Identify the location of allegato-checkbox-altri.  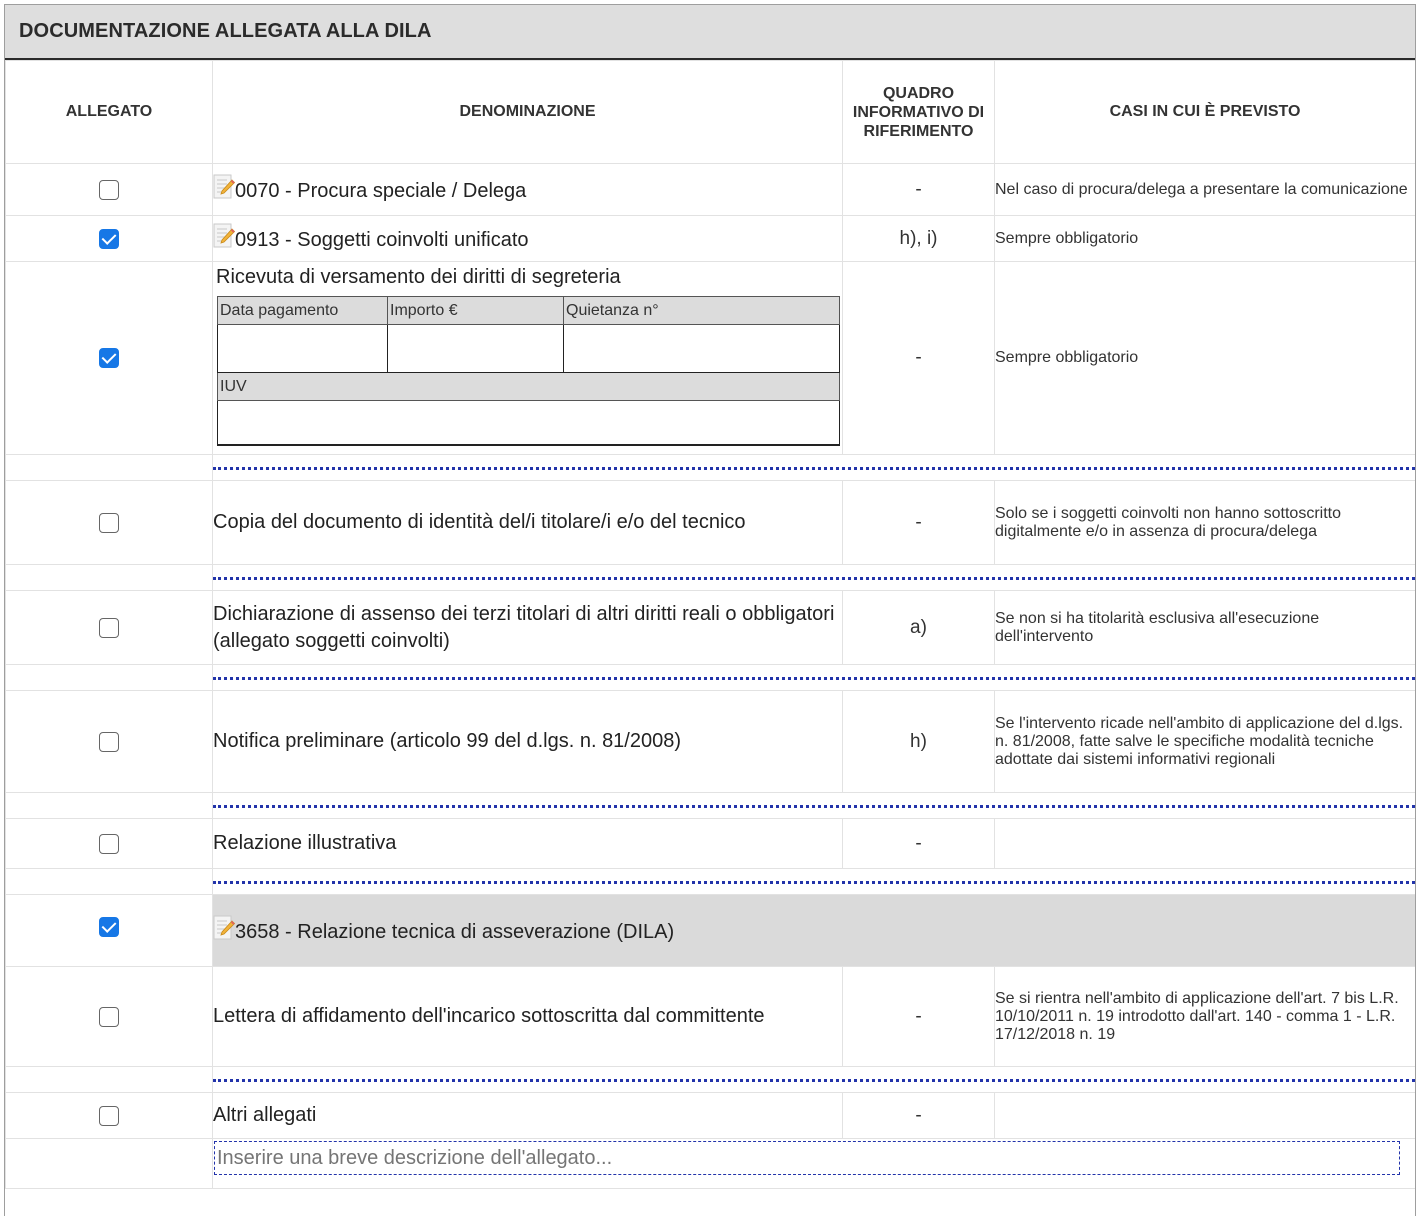
(109, 1115).